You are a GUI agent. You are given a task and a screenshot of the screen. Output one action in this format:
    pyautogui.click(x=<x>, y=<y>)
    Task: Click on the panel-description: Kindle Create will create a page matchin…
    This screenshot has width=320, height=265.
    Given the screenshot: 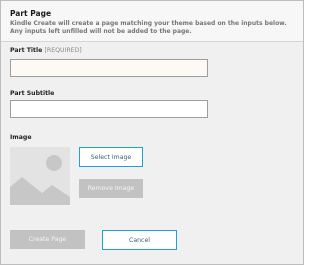 What is the action you would take?
    pyautogui.click(x=148, y=27)
    